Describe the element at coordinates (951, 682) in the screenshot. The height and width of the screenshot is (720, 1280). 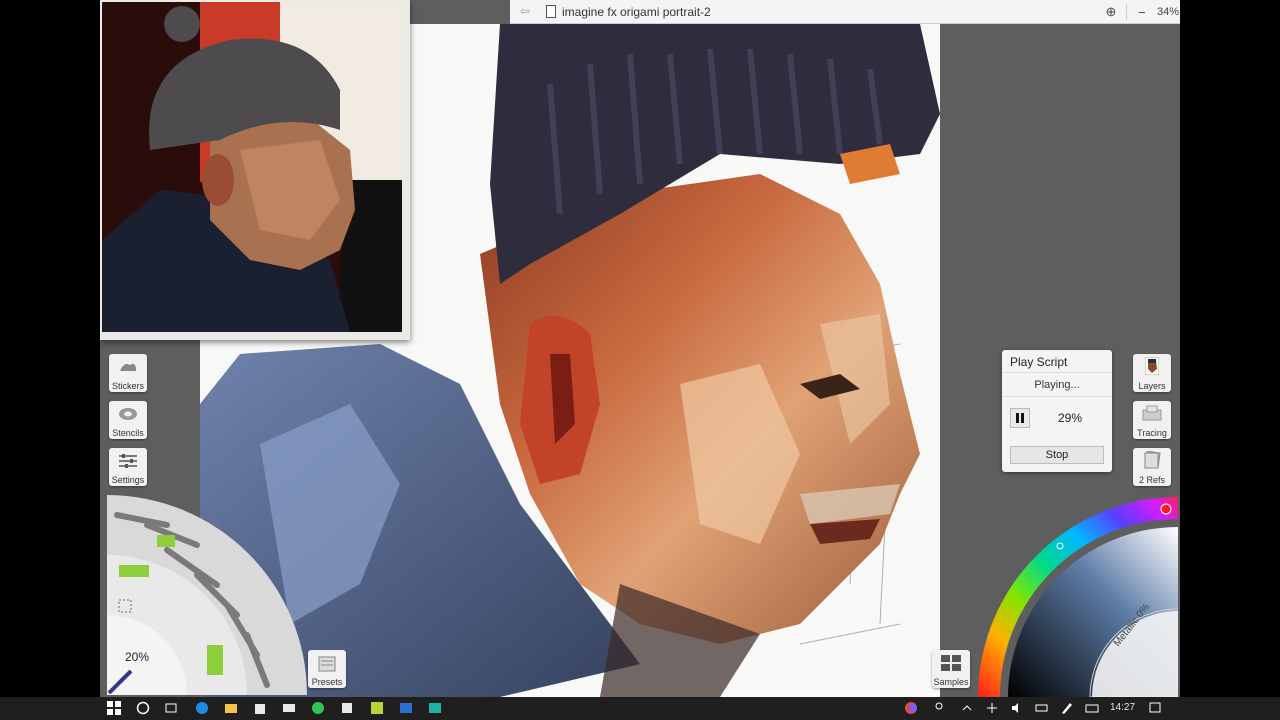
I see `samples-label: Samples` at that location.